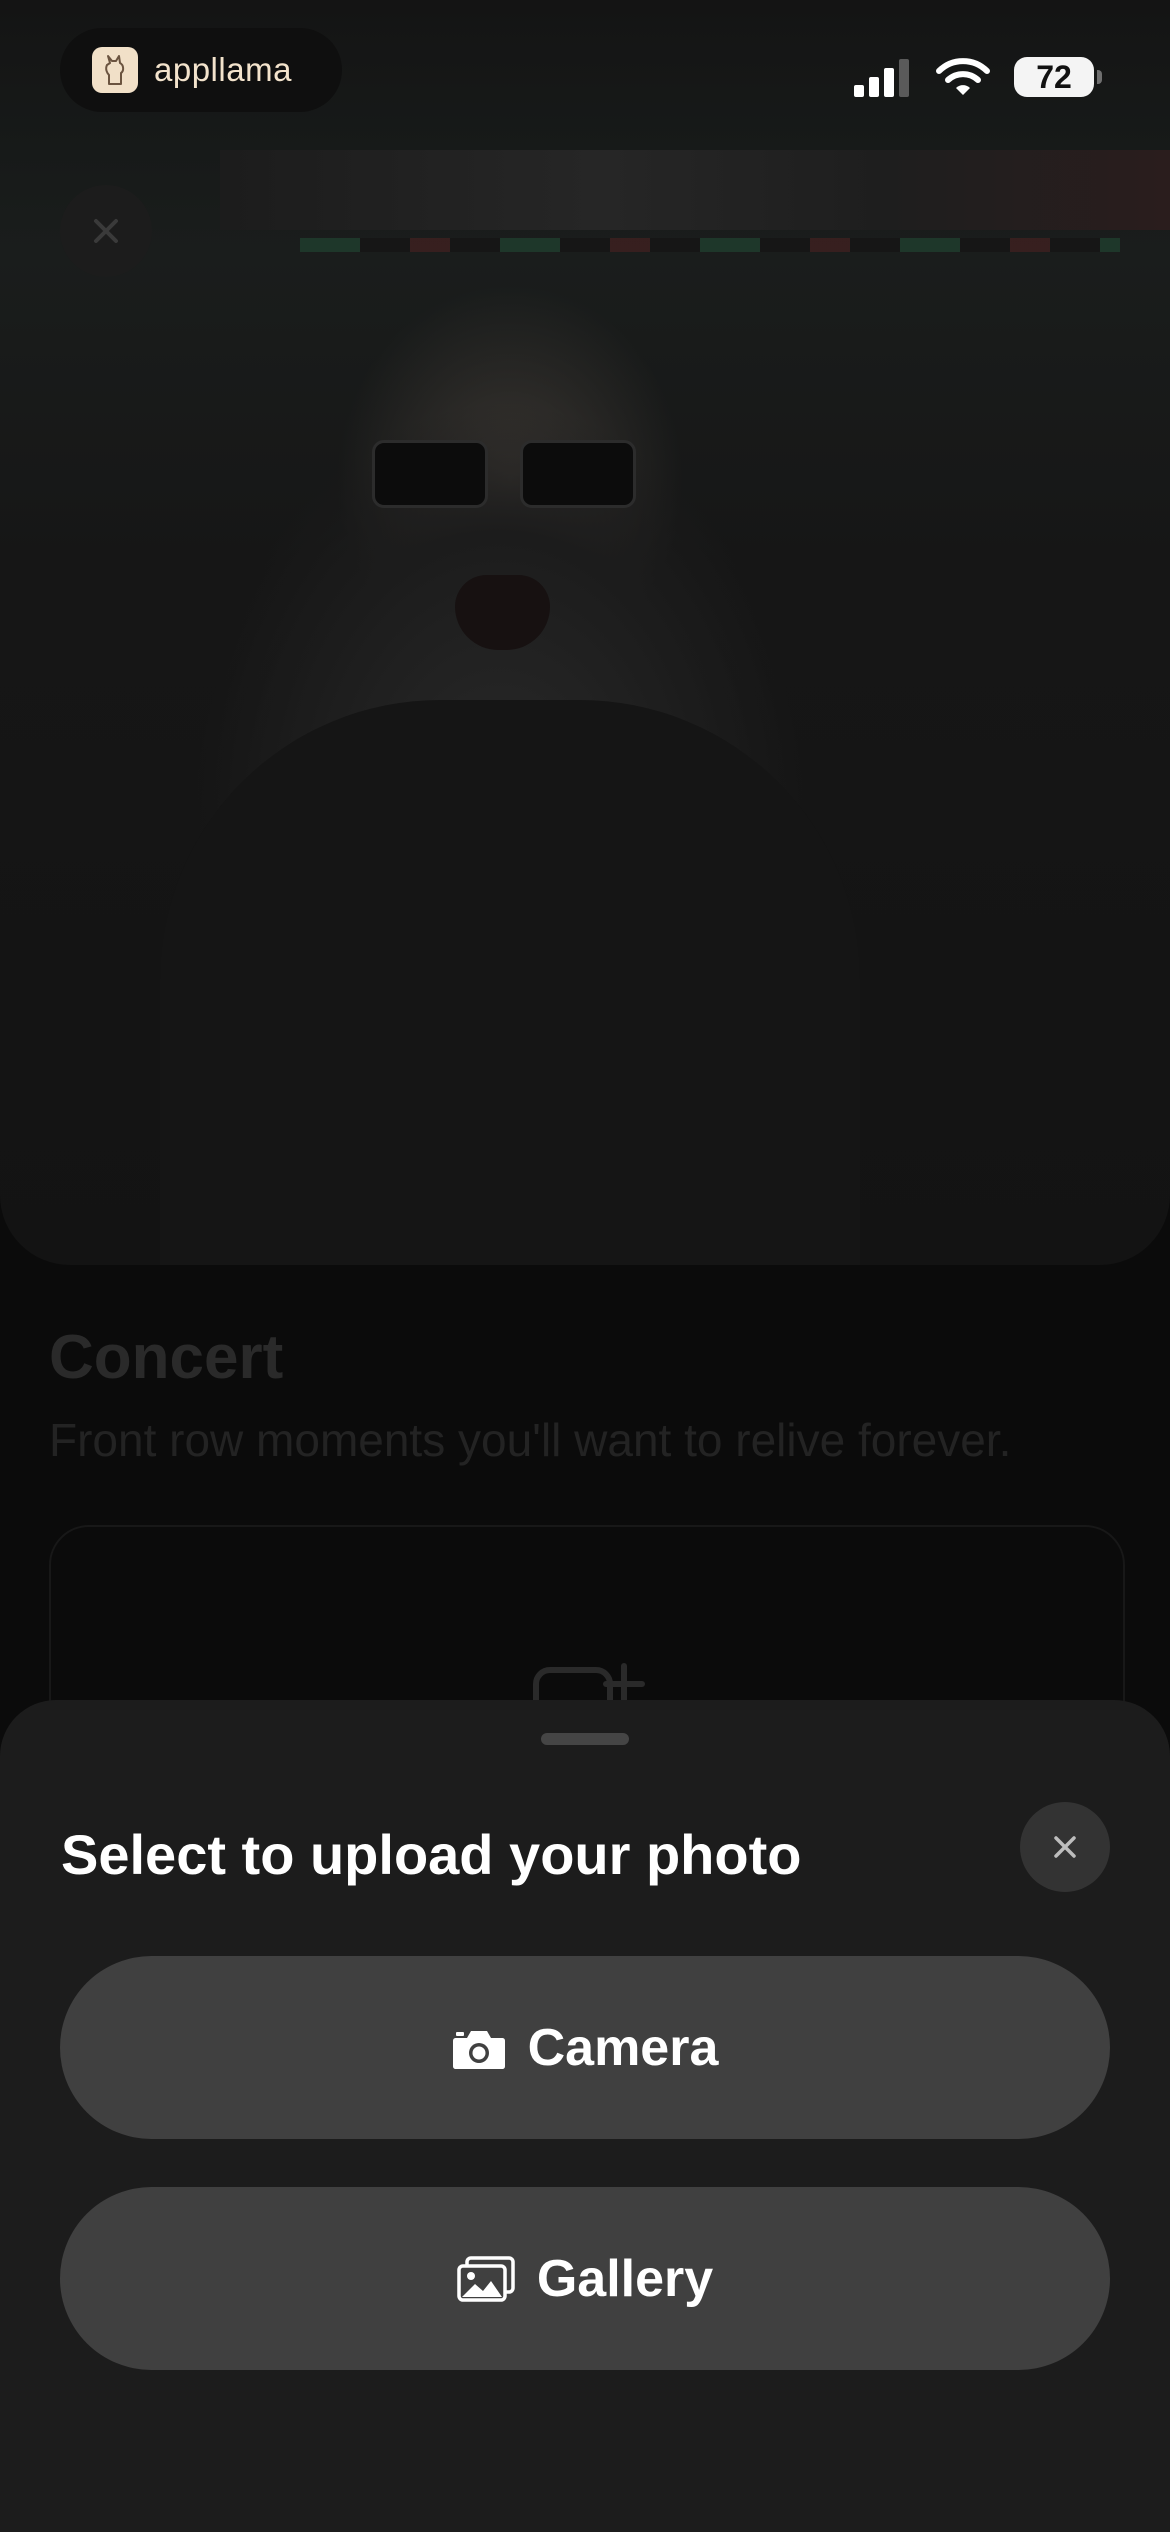 The image size is (1170, 2532). I want to click on sunglasses-left-lens, so click(430, 474).